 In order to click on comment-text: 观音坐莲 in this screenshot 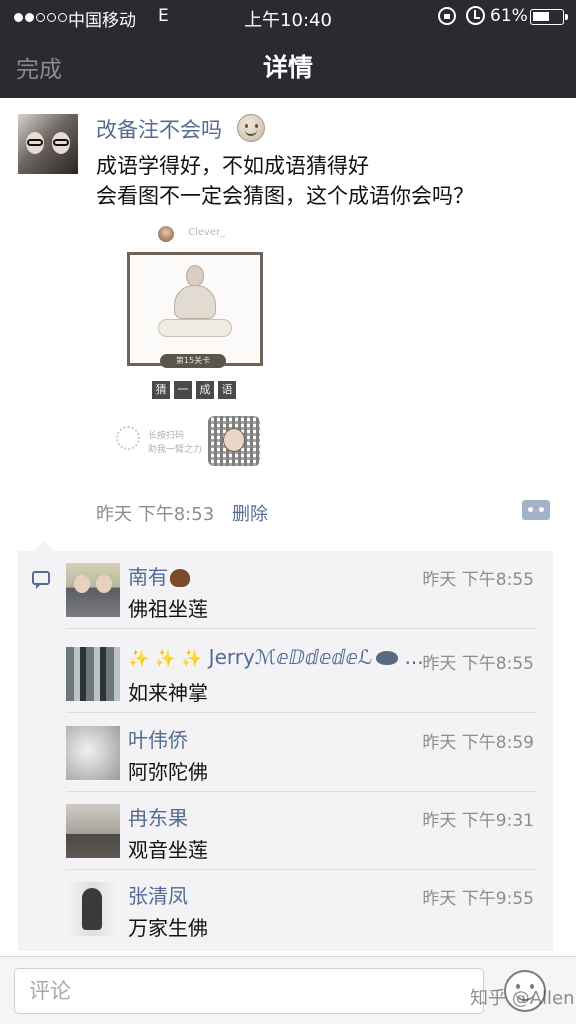, I will do `click(168, 850)`.